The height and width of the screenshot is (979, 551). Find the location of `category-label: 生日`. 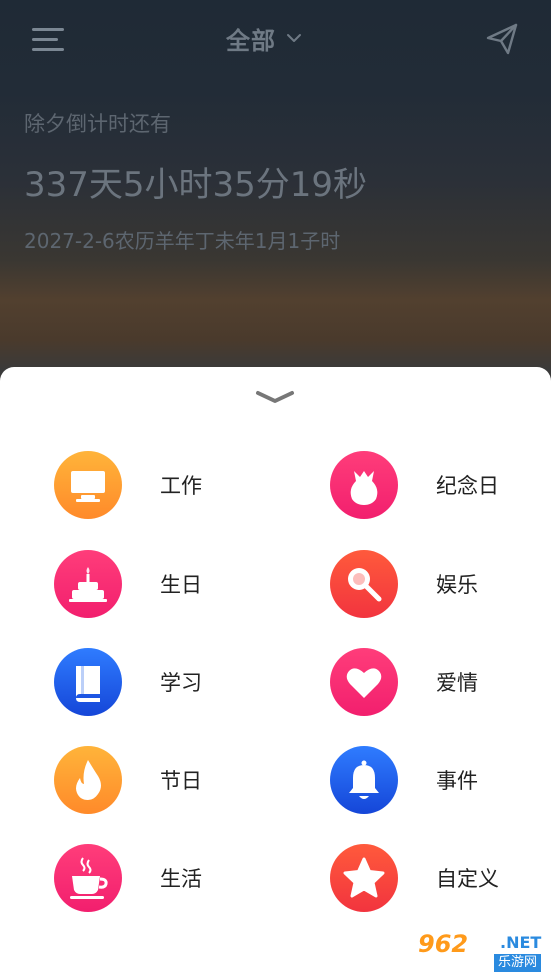

category-label: 生日 is located at coordinates (181, 585).